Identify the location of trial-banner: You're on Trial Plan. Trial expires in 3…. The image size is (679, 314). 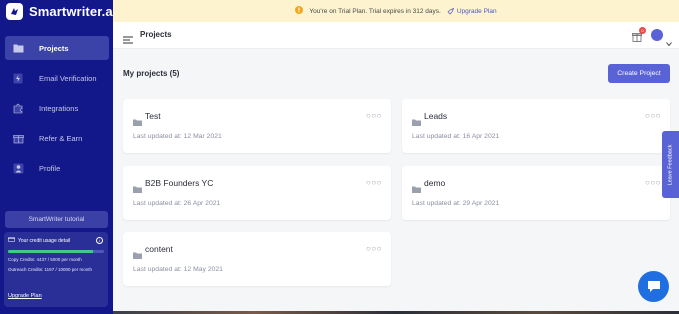
(396, 11).